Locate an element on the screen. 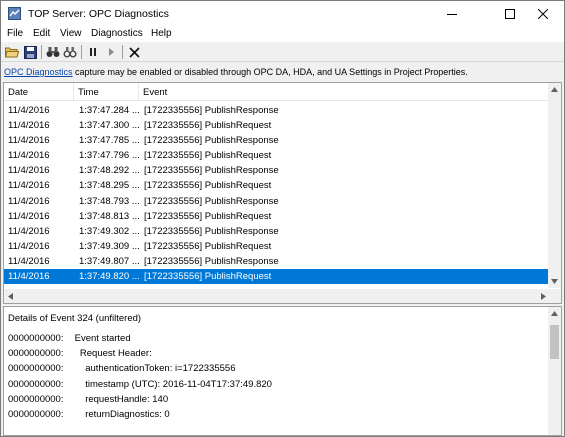 The height and width of the screenshot is (437, 565). column-header-time: Time is located at coordinates (106, 92).